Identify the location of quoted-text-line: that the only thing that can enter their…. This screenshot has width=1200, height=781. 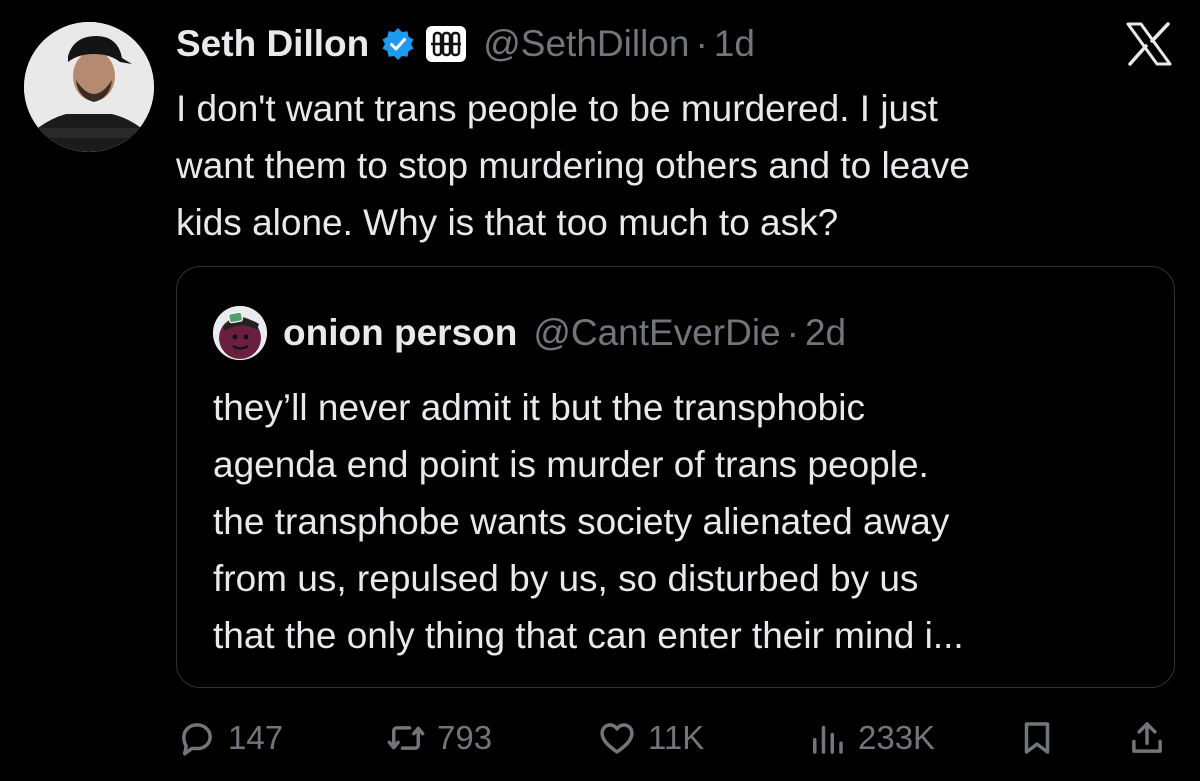
(588, 635).